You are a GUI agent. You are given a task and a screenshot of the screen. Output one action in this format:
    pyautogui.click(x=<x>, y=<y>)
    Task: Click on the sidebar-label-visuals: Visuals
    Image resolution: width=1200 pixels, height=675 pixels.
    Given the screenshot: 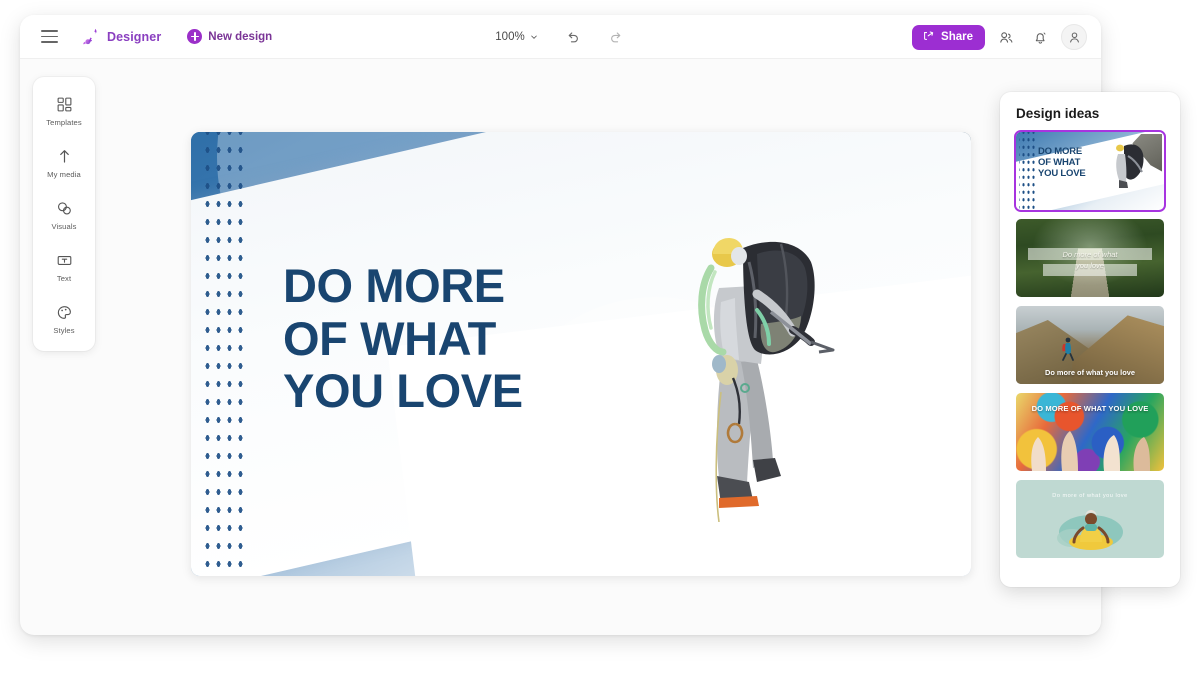 What is the action you would take?
    pyautogui.click(x=64, y=226)
    